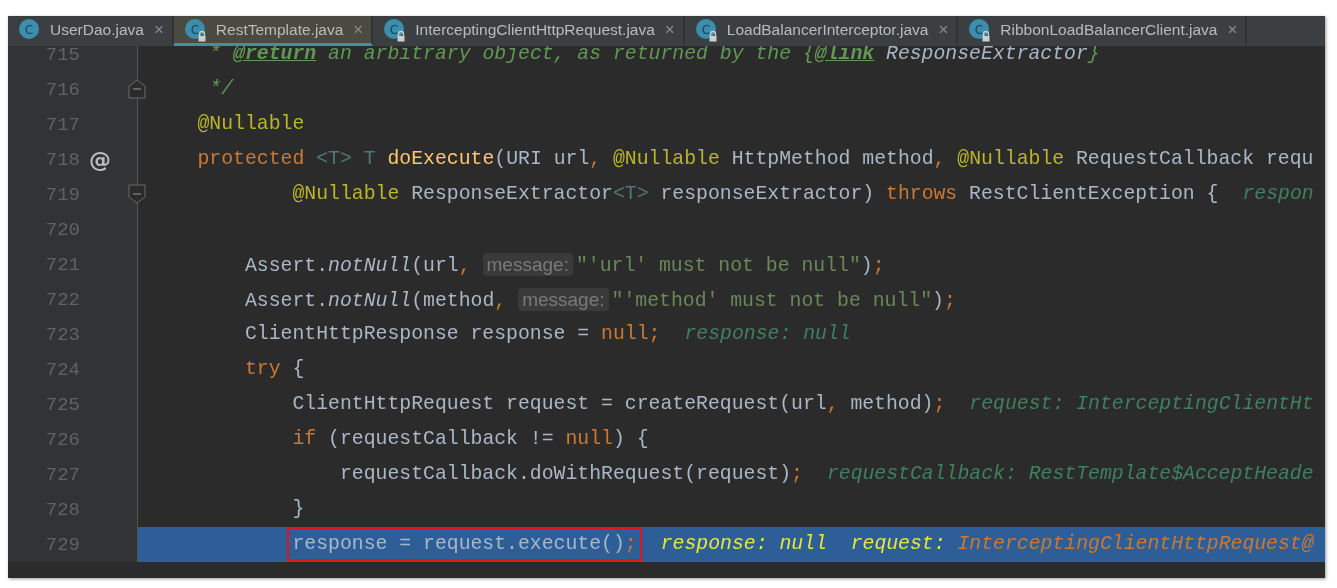 The height and width of the screenshot is (588, 1337). Describe the element at coordinates (1070, 474) in the screenshot. I see `debug-value: requestCallback: RestTemplate$AcceptHeade` at that location.